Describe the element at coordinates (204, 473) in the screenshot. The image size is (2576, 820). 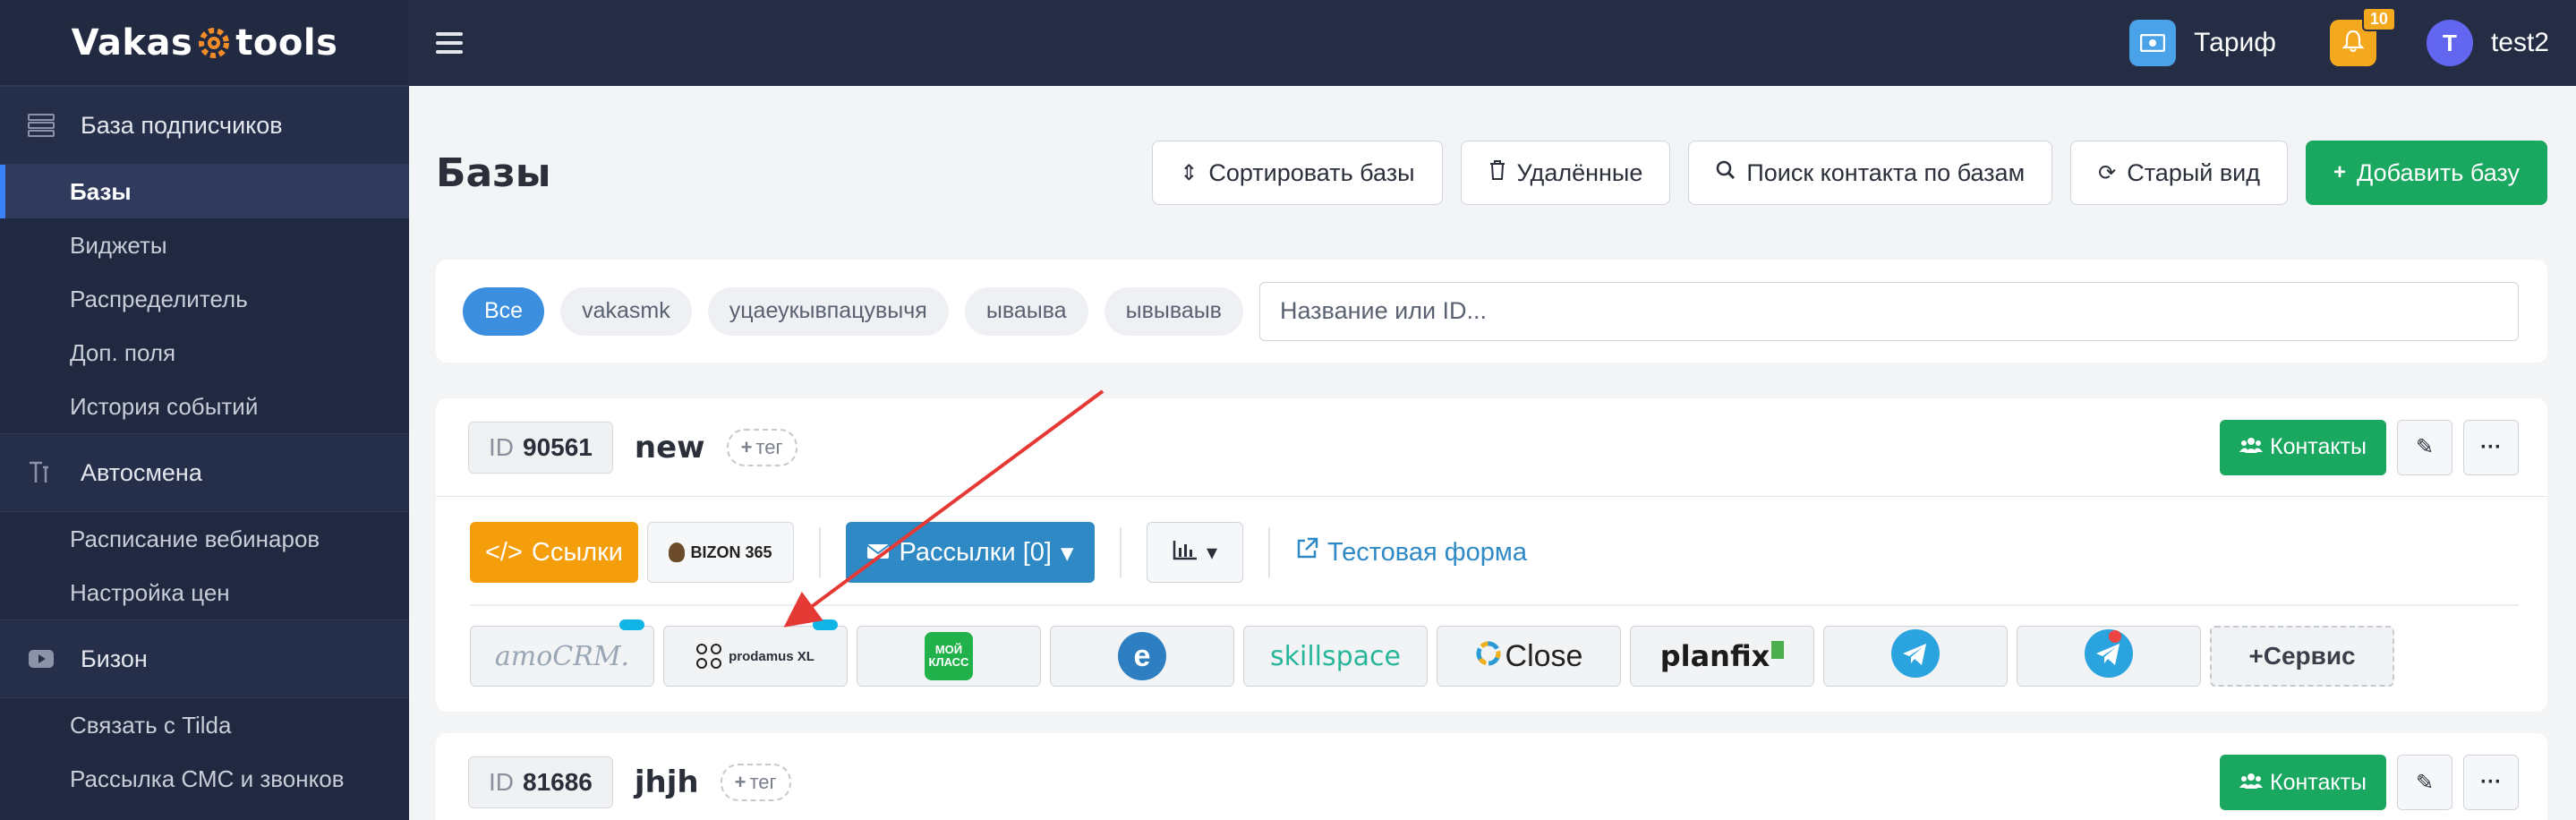
I see `sidebar-section-autoshift: Автосмена` at that location.